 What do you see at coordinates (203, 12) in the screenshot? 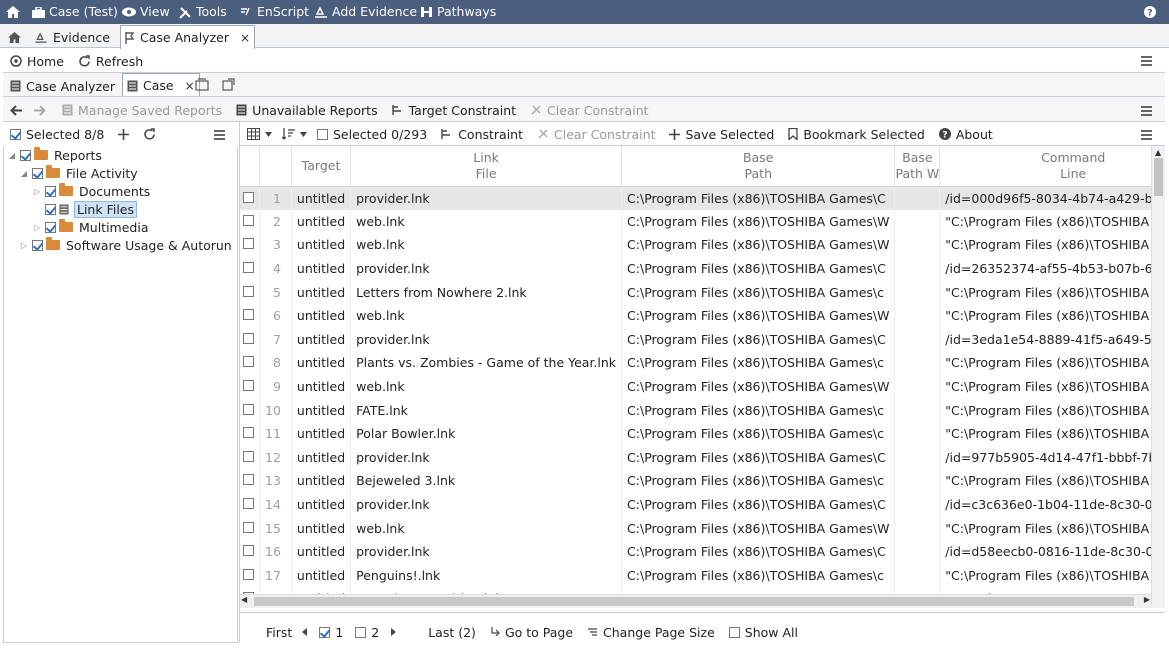
I see `tools-menu: Tools` at bounding box center [203, 12].